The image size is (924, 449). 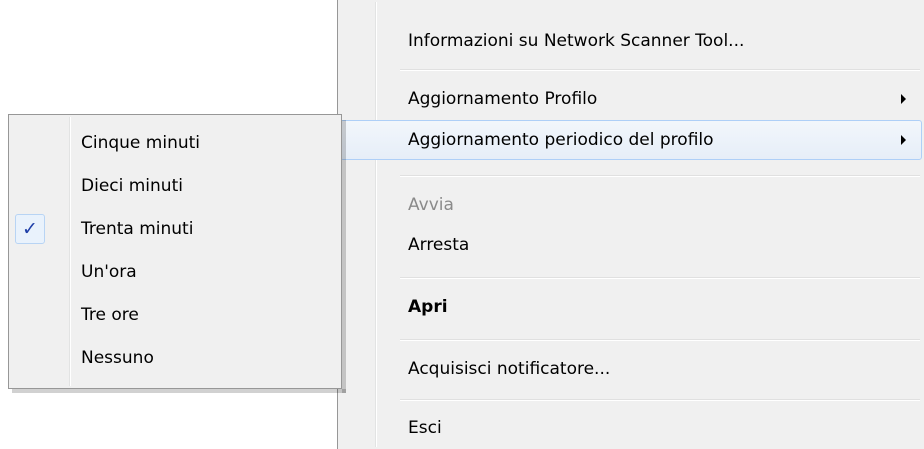 What do you see at coordinates (439, 245) in the screenshot?
I see `menu-item-label: Arresta` at bounding box center [439, 245].